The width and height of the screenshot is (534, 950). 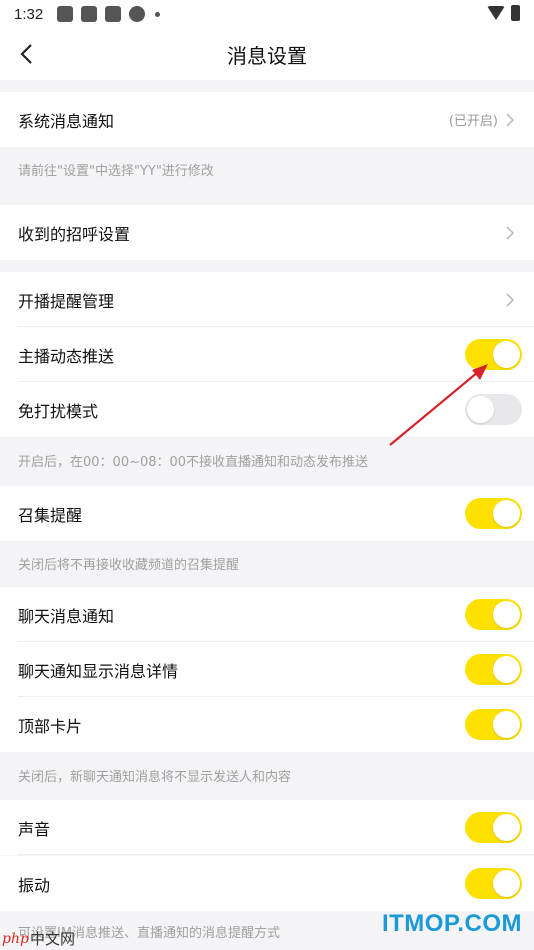 I want to click on php-watermark-text: 中文网, so click(x=52, y=939).